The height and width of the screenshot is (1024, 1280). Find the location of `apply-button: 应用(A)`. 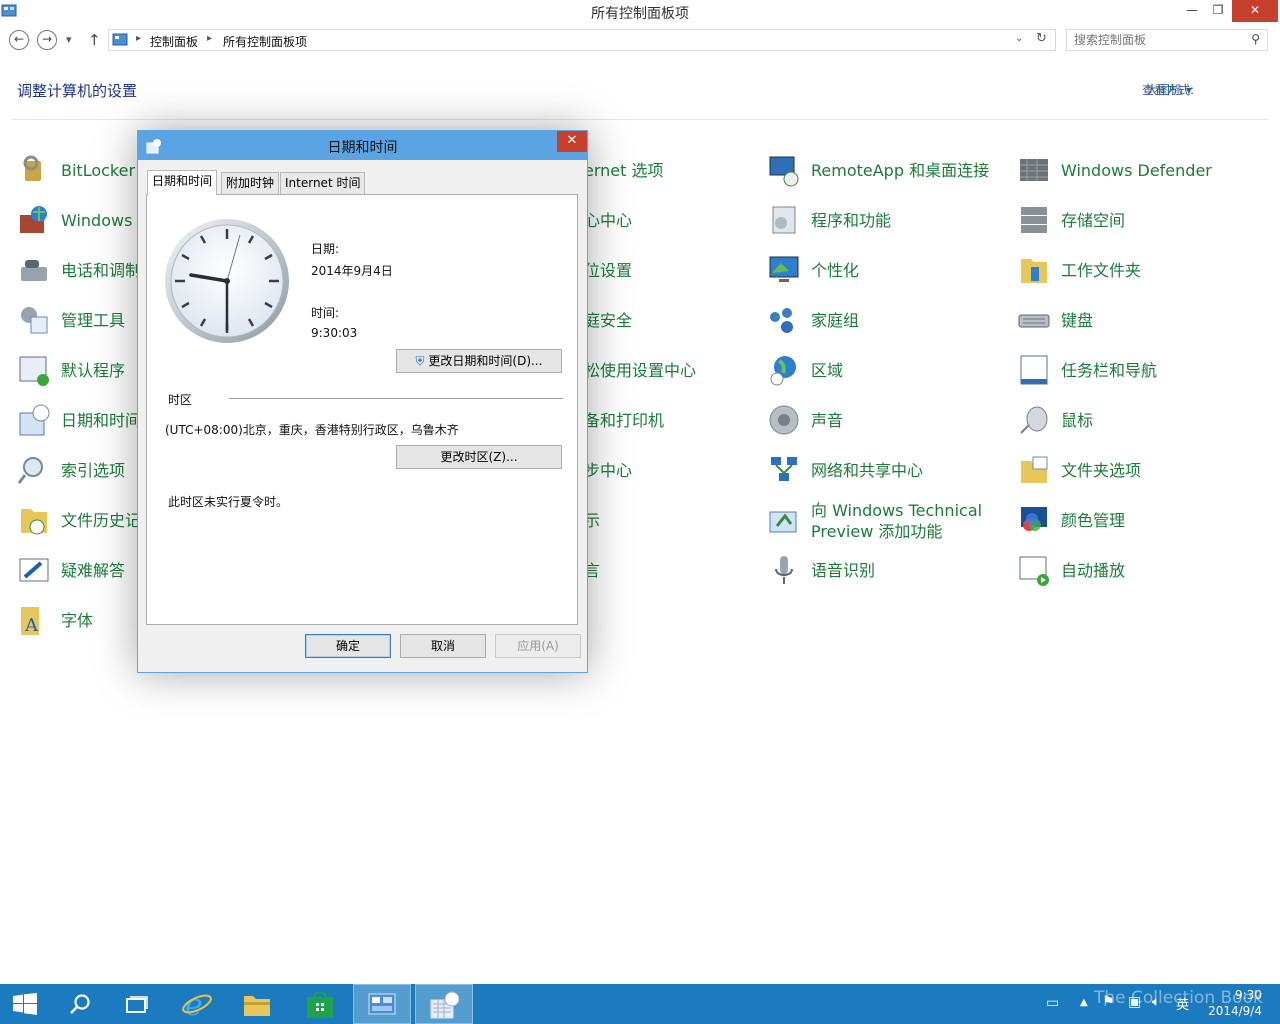

apply-button: 应用(A) is located at coordinates (538, 646).